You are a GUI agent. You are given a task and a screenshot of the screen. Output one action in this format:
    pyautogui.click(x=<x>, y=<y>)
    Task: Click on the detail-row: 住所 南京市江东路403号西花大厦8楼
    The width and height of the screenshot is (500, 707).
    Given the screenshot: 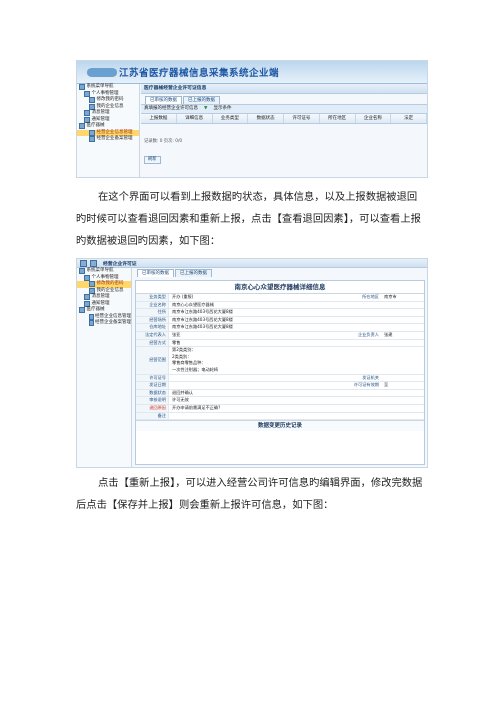 What is the action you would take?
    pyautogui.click(x=280, y=313)
    